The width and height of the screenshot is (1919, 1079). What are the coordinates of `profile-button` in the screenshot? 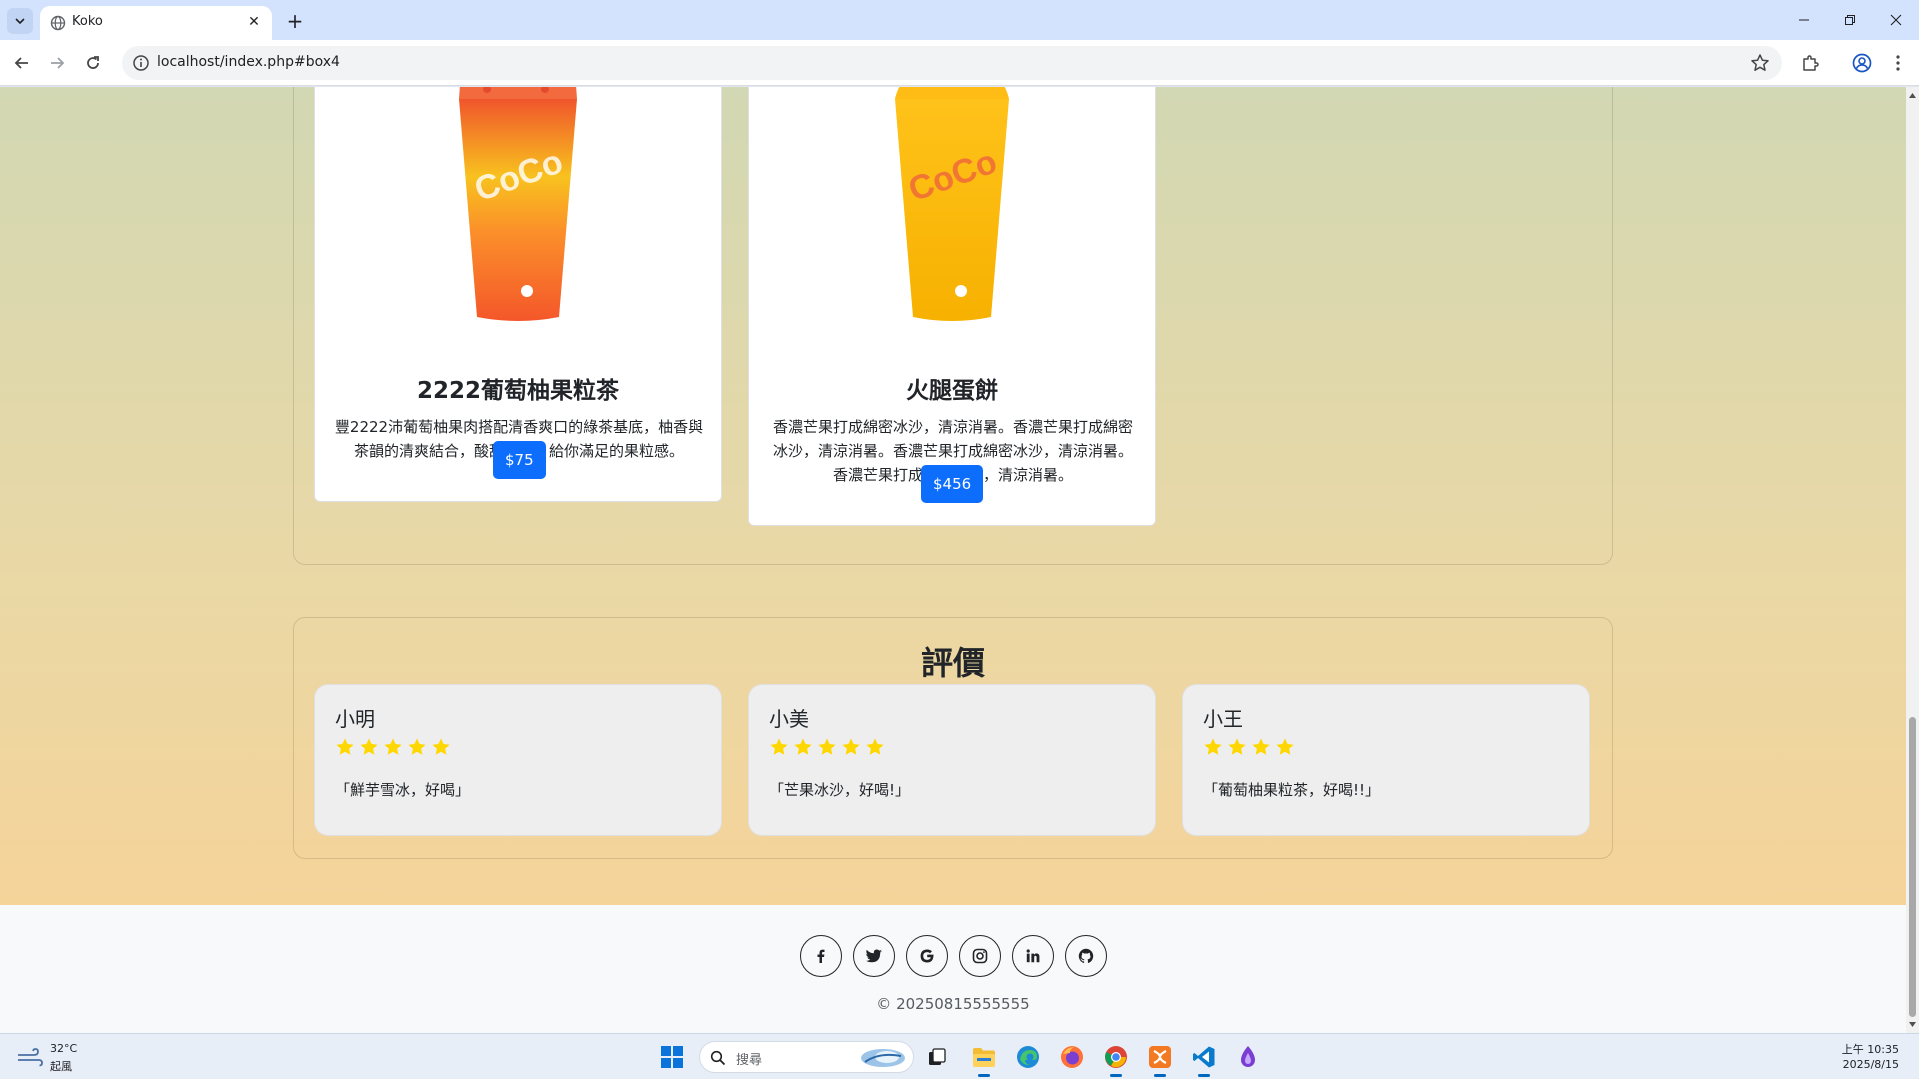 It's located at (1862, 63).